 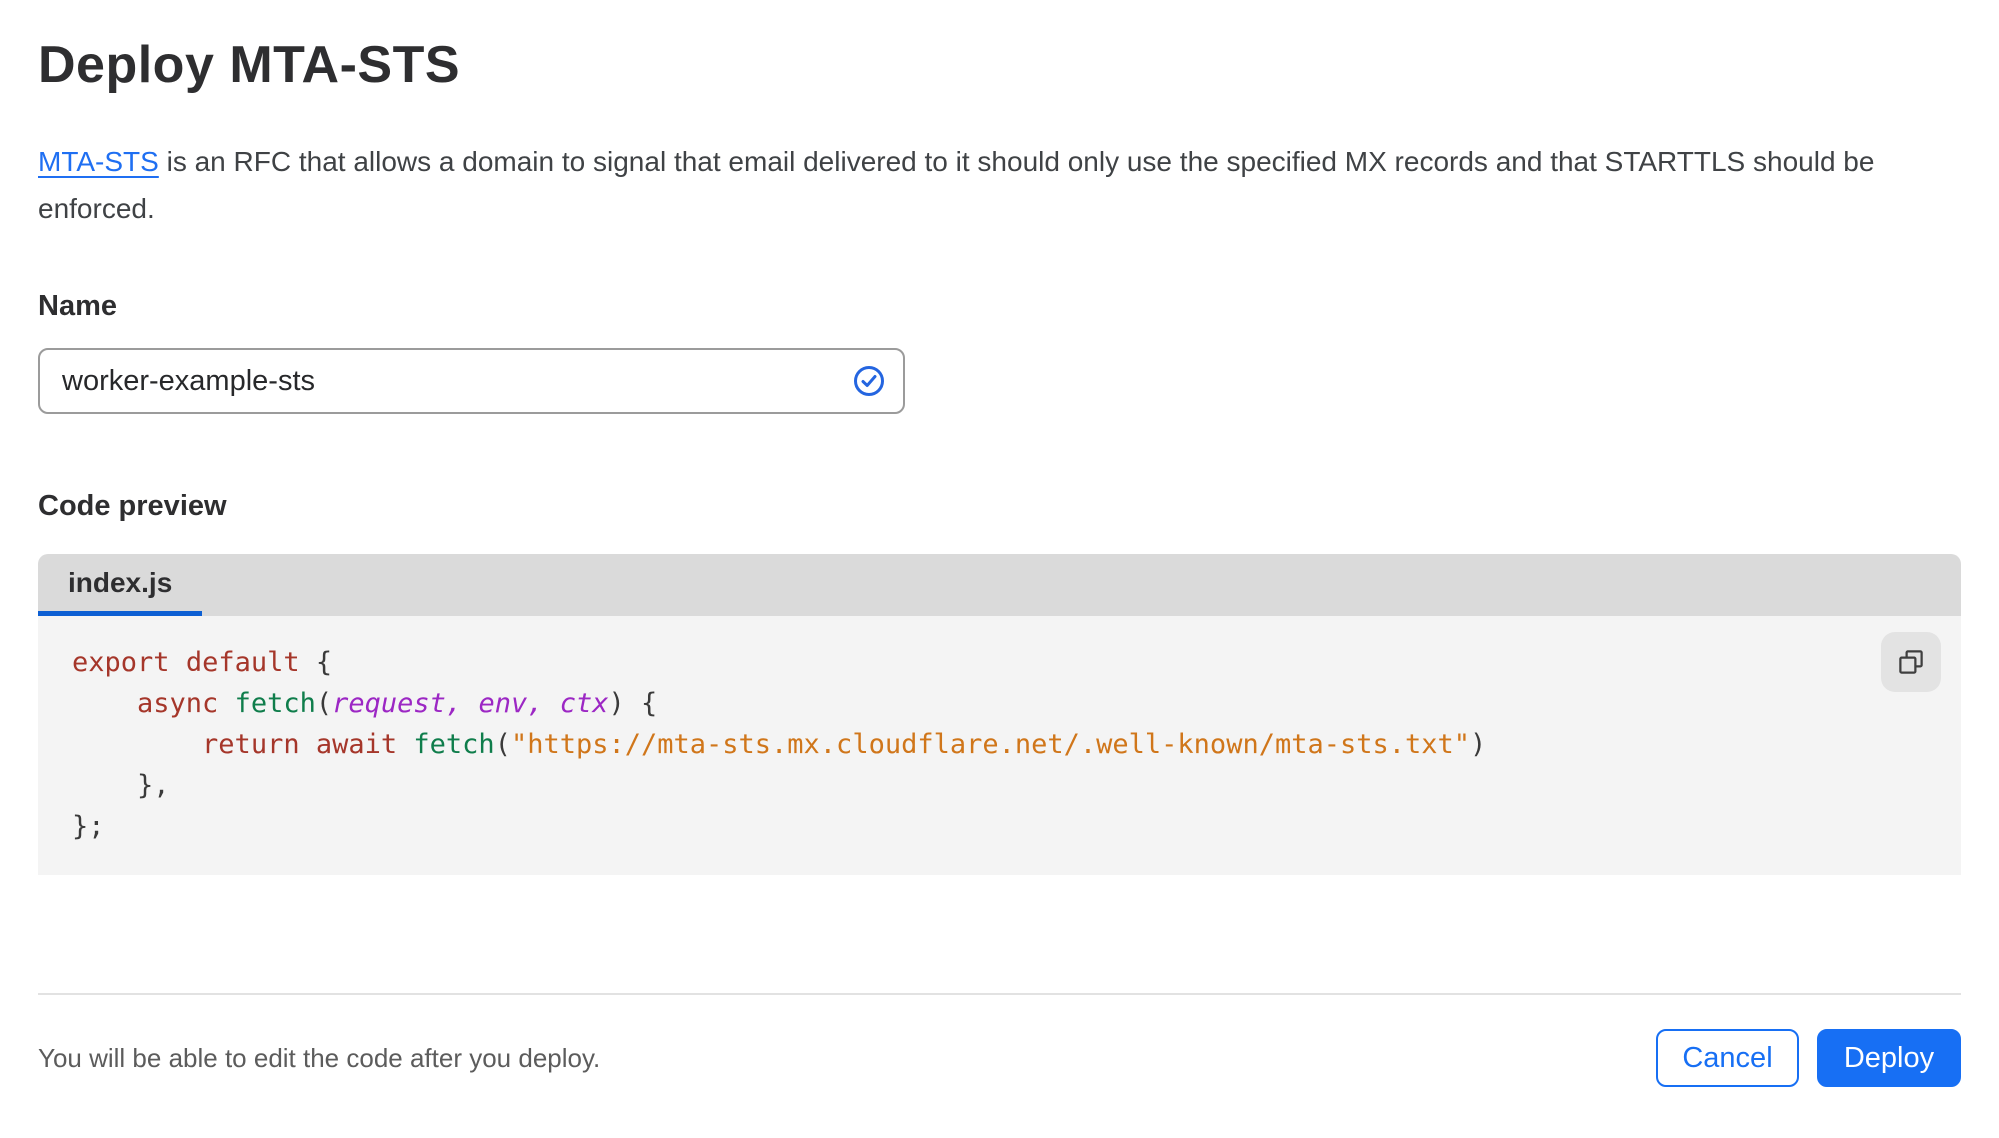 I want to click on name-field-wrap, so click(x=471, y=381).